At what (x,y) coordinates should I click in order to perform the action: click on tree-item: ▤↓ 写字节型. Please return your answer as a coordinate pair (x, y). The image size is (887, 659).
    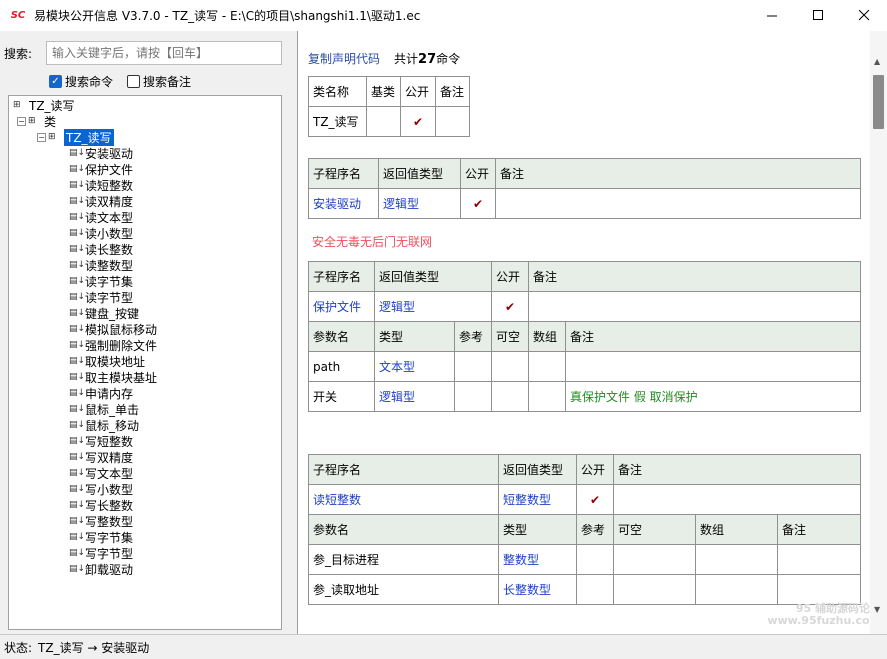
    Looking at the image, I should click on (101, 553).